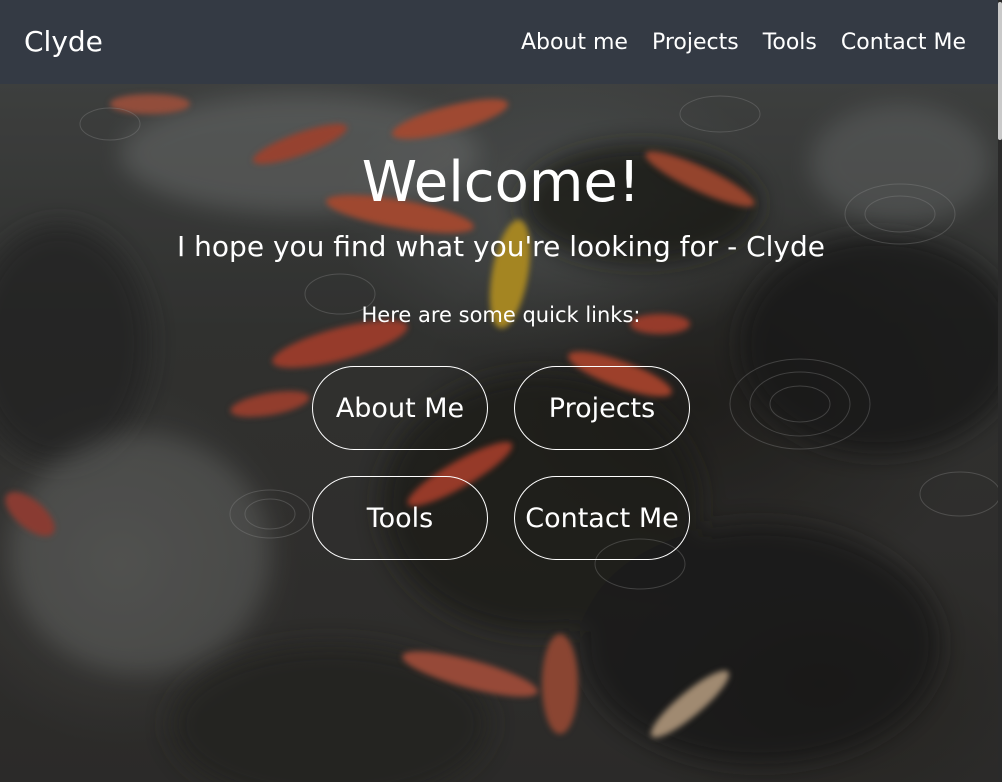  Describe the element at coordinates (602, 408) in the screenshot. I see `quick-link-projects-button: Projects` at that location.